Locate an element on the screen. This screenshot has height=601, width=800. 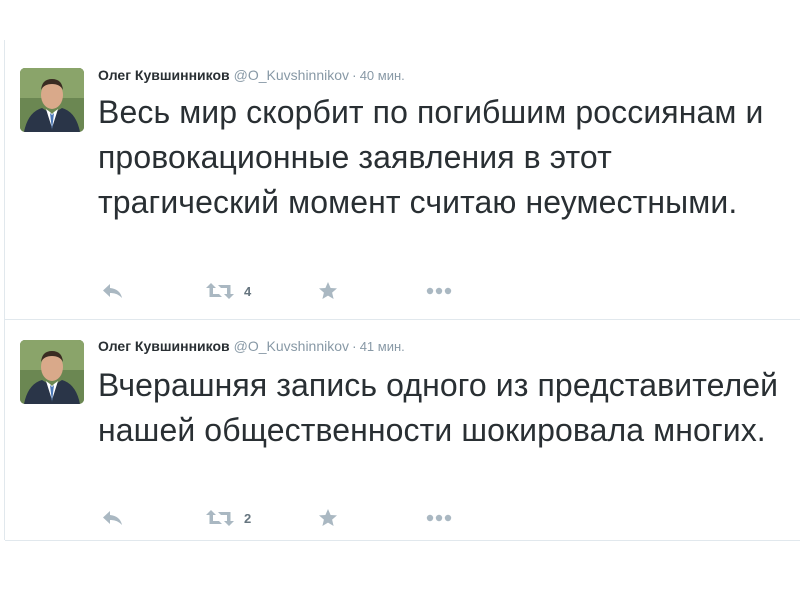
retweet-count: 2 is located at coordinates (248, 518).